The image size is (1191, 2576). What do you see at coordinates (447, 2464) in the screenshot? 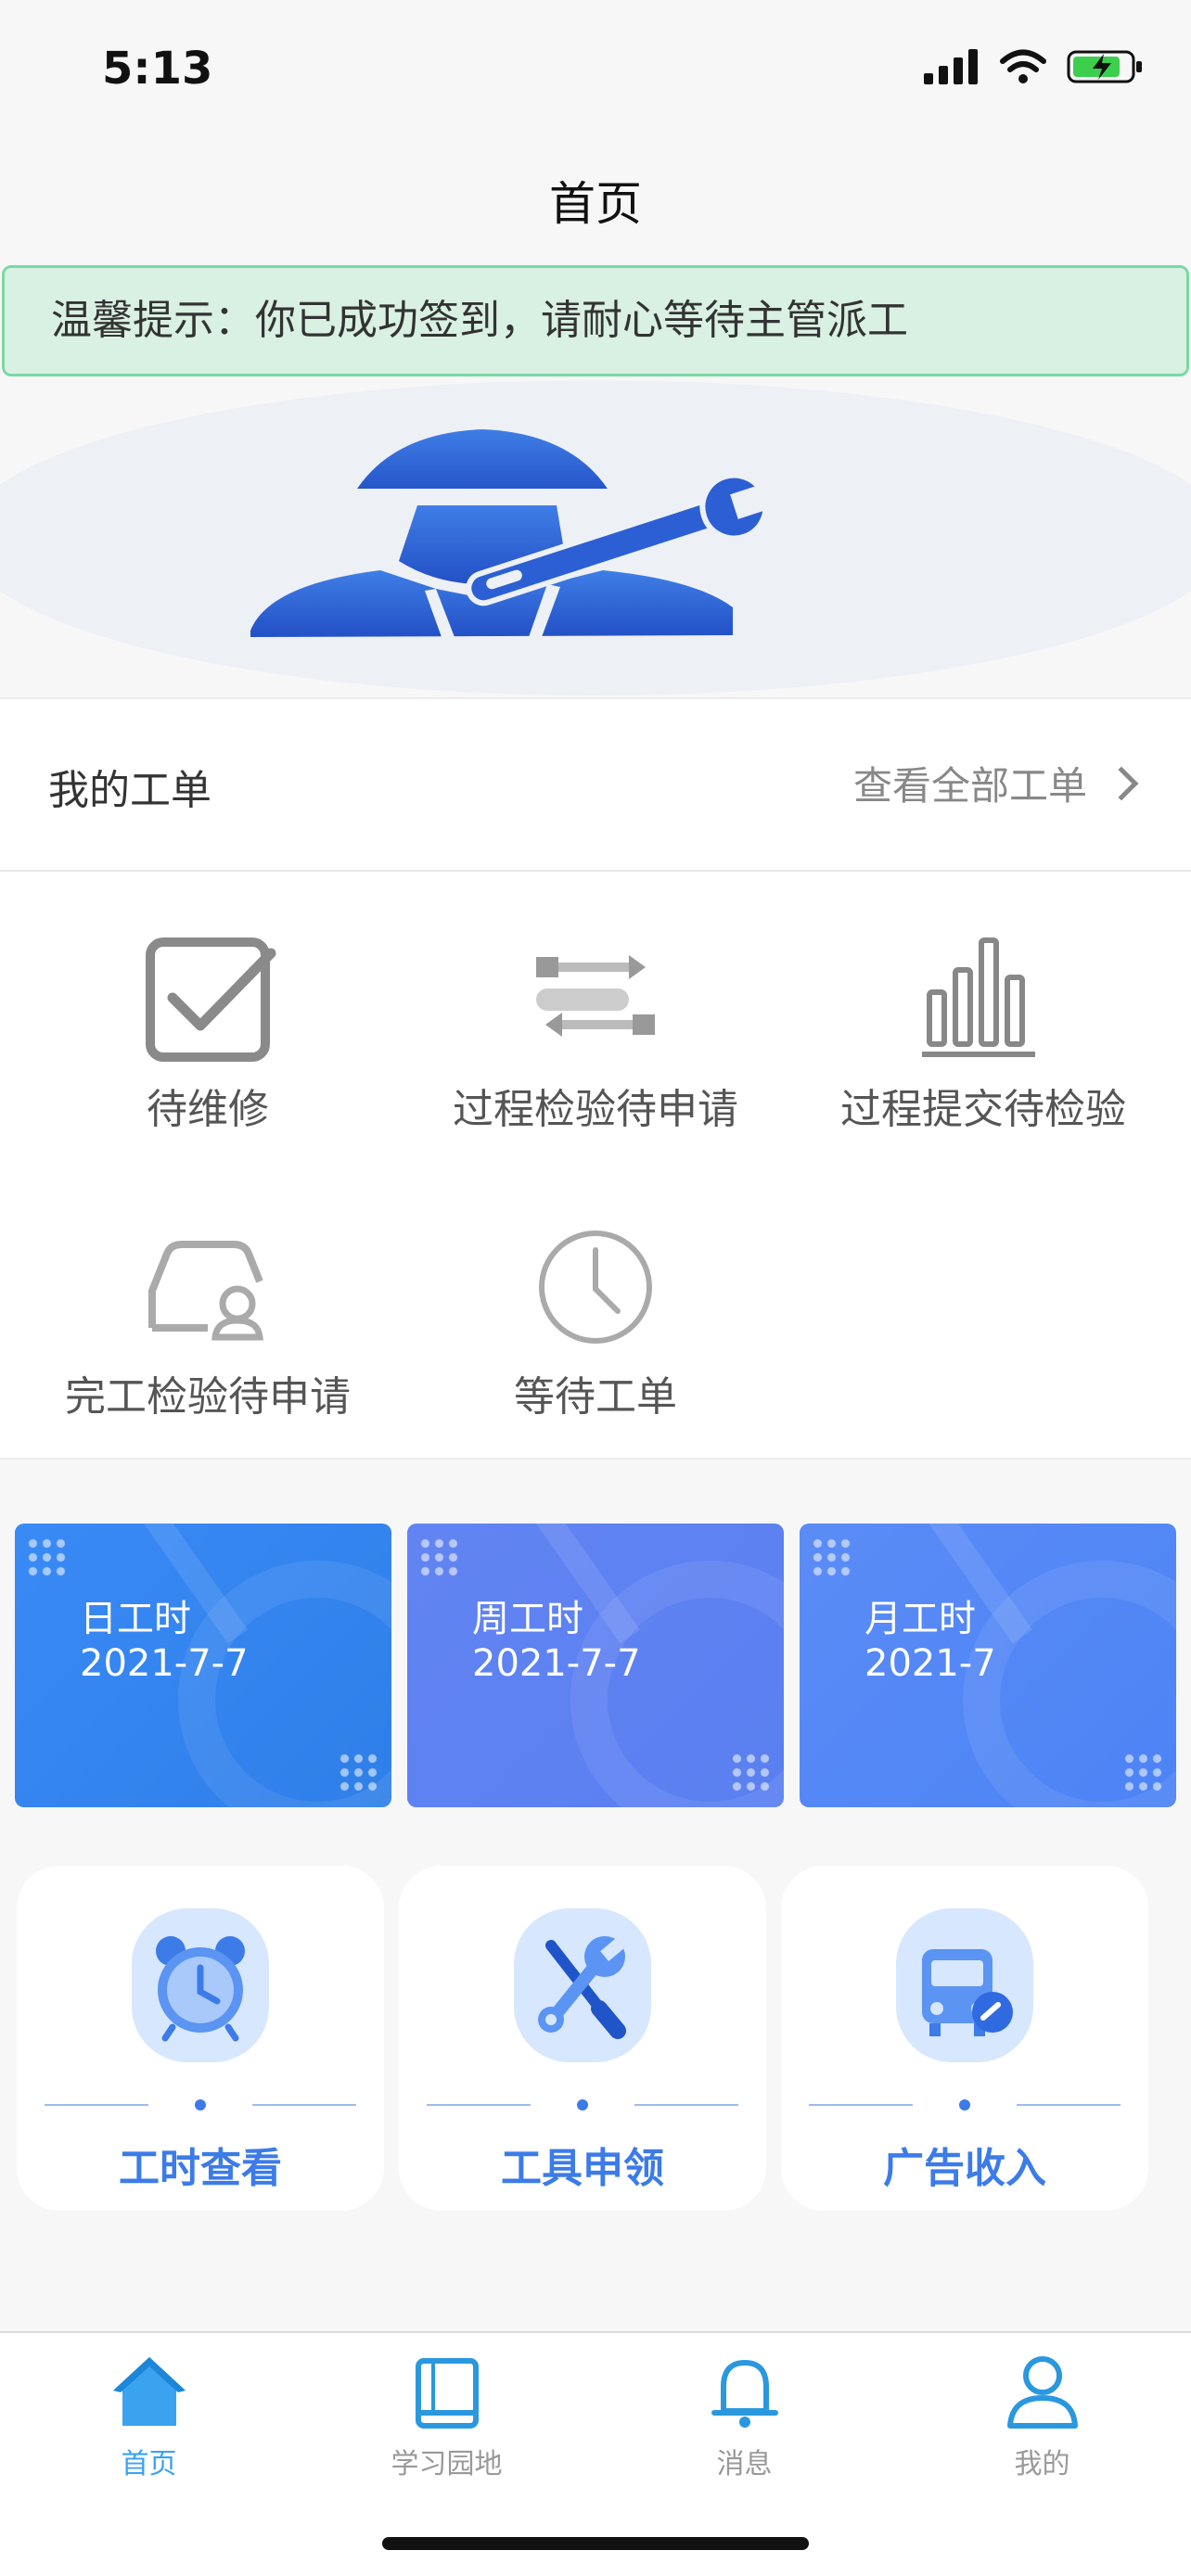
I see `tab-label: 学习园地` at bounding box center [447, 2464].